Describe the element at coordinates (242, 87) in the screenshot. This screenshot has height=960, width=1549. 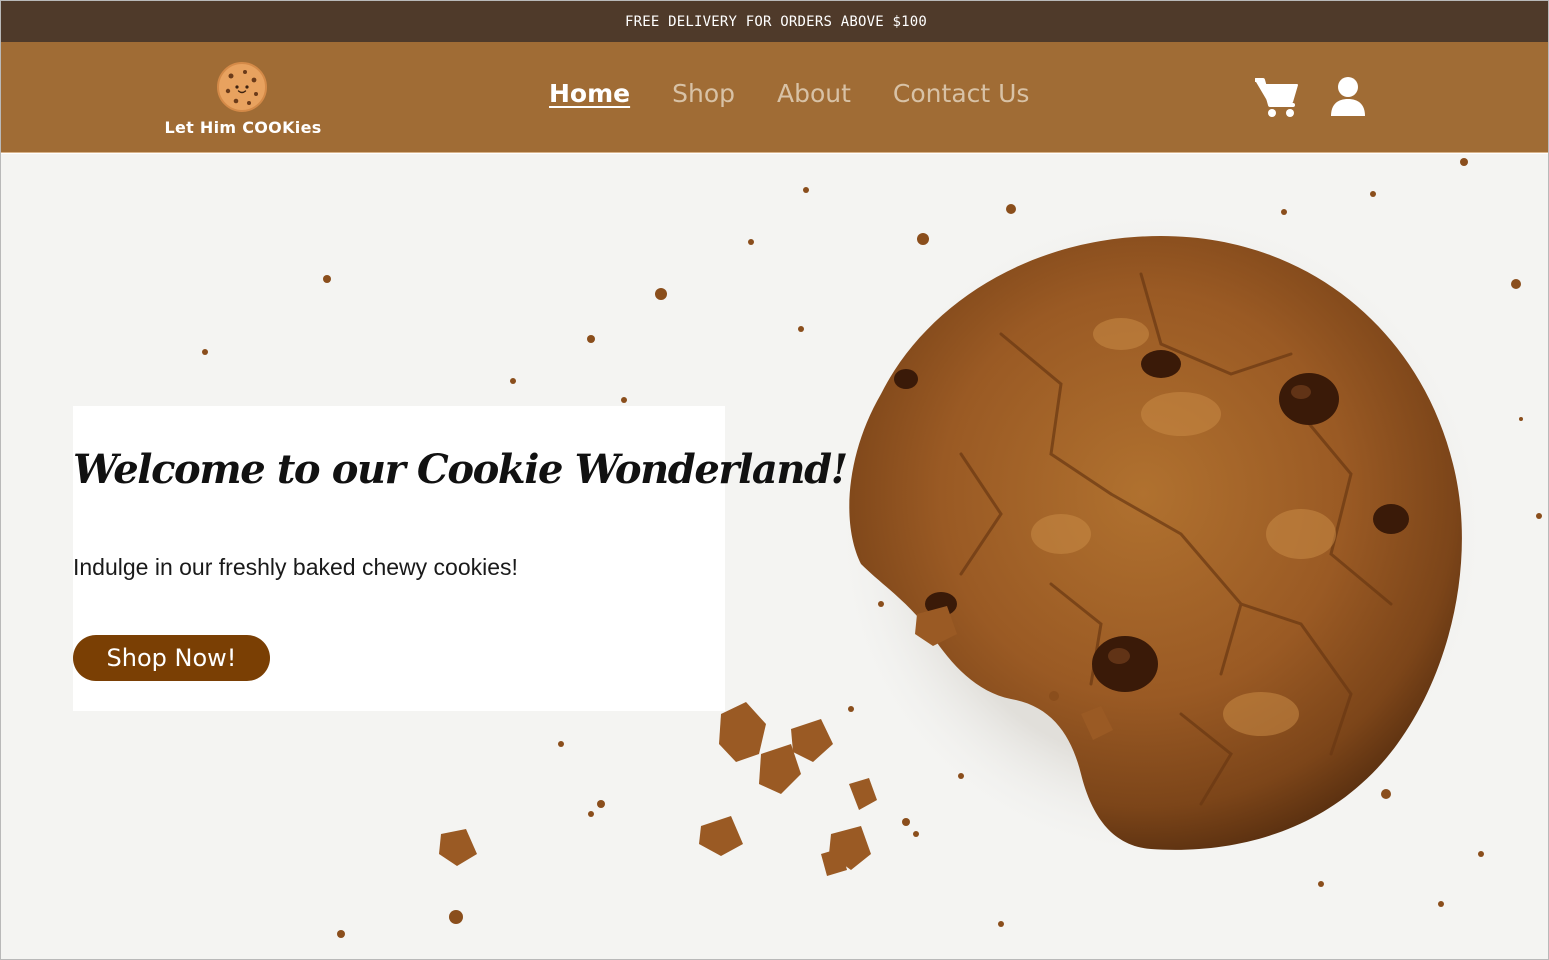
I see `cookie-logo-icon` at that location.